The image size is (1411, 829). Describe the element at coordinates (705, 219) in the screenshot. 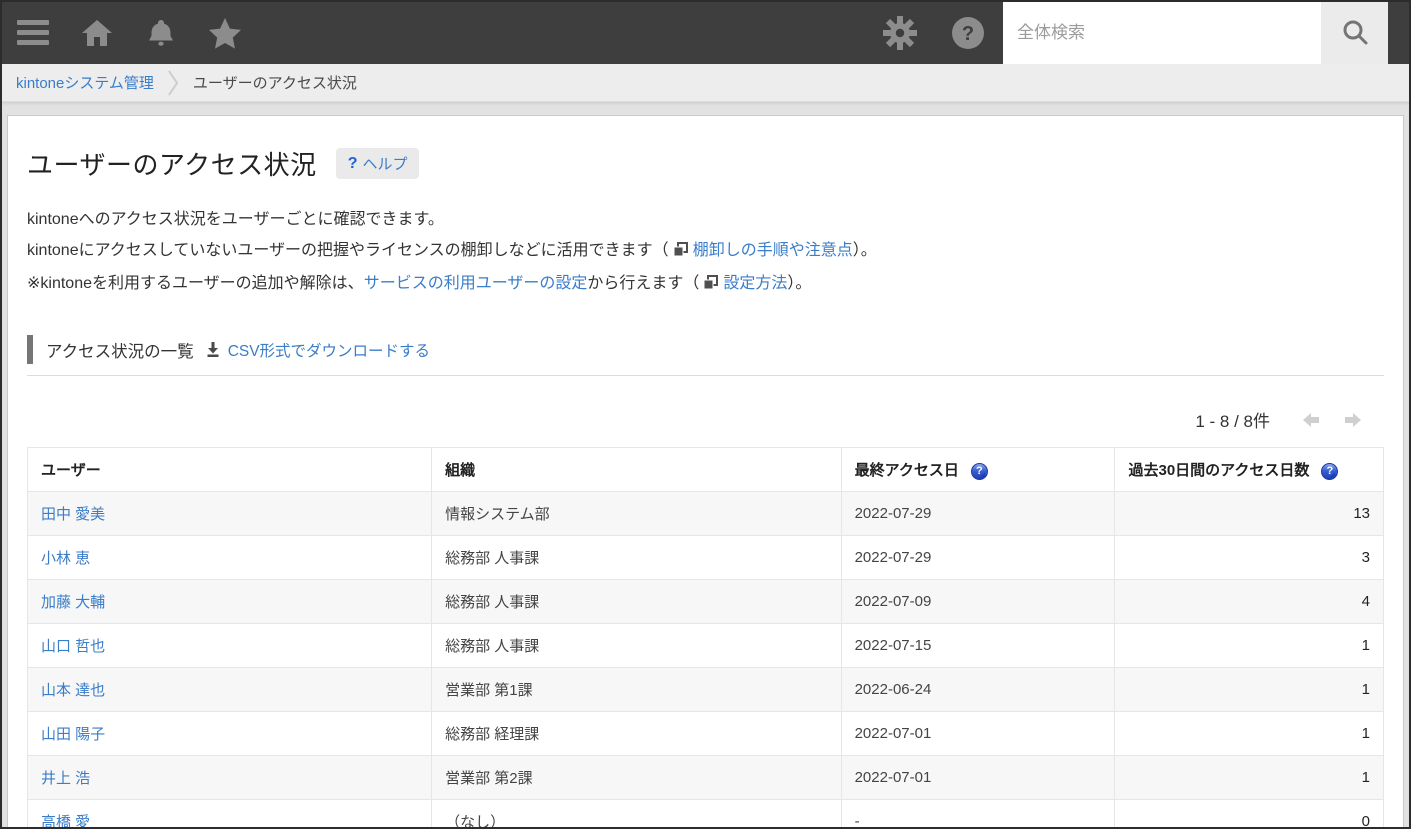

I see `description-line-1: kintoneへのアクセス状況をユーザーごとに確認できます。` at that location.